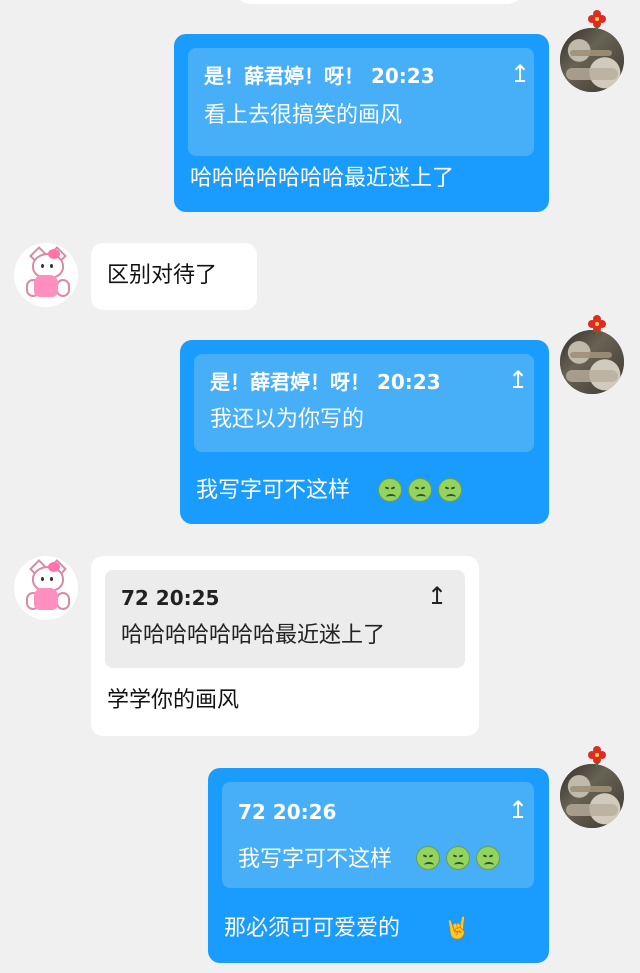 The image size is (640, 973). Describe the element at coordinates (285, 619) in the screenshot. I see `quoted-message: 72 20:25 ↥ 哈哈哈哈哈哈哈最近迷上了` at that location.